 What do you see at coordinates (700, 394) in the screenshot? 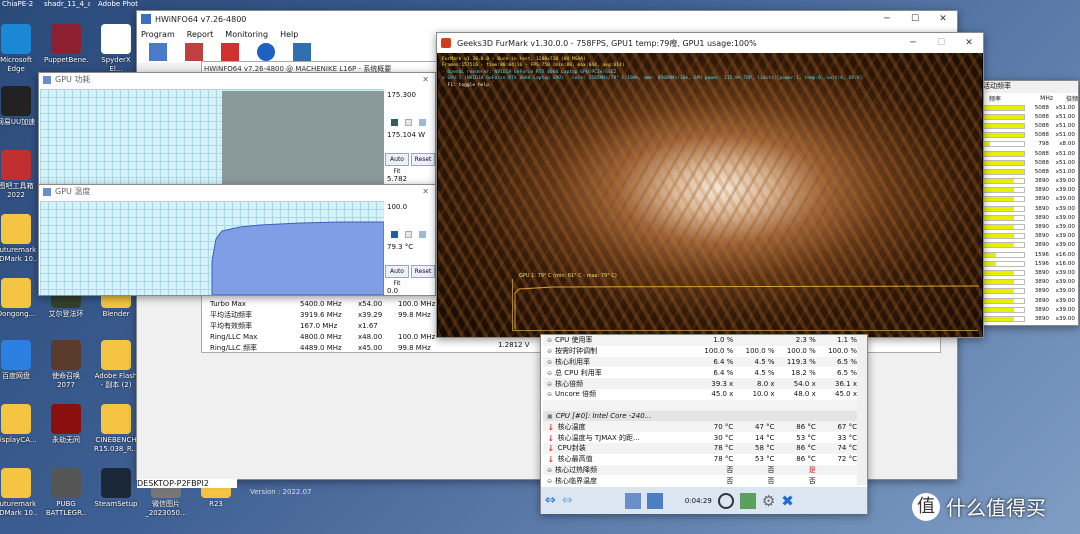
I see `sensor-row: ⊖ Uncore 倍频 45.0 x 10.0 x 48.0 x 45.0 x` at bounding box center [700, 394].